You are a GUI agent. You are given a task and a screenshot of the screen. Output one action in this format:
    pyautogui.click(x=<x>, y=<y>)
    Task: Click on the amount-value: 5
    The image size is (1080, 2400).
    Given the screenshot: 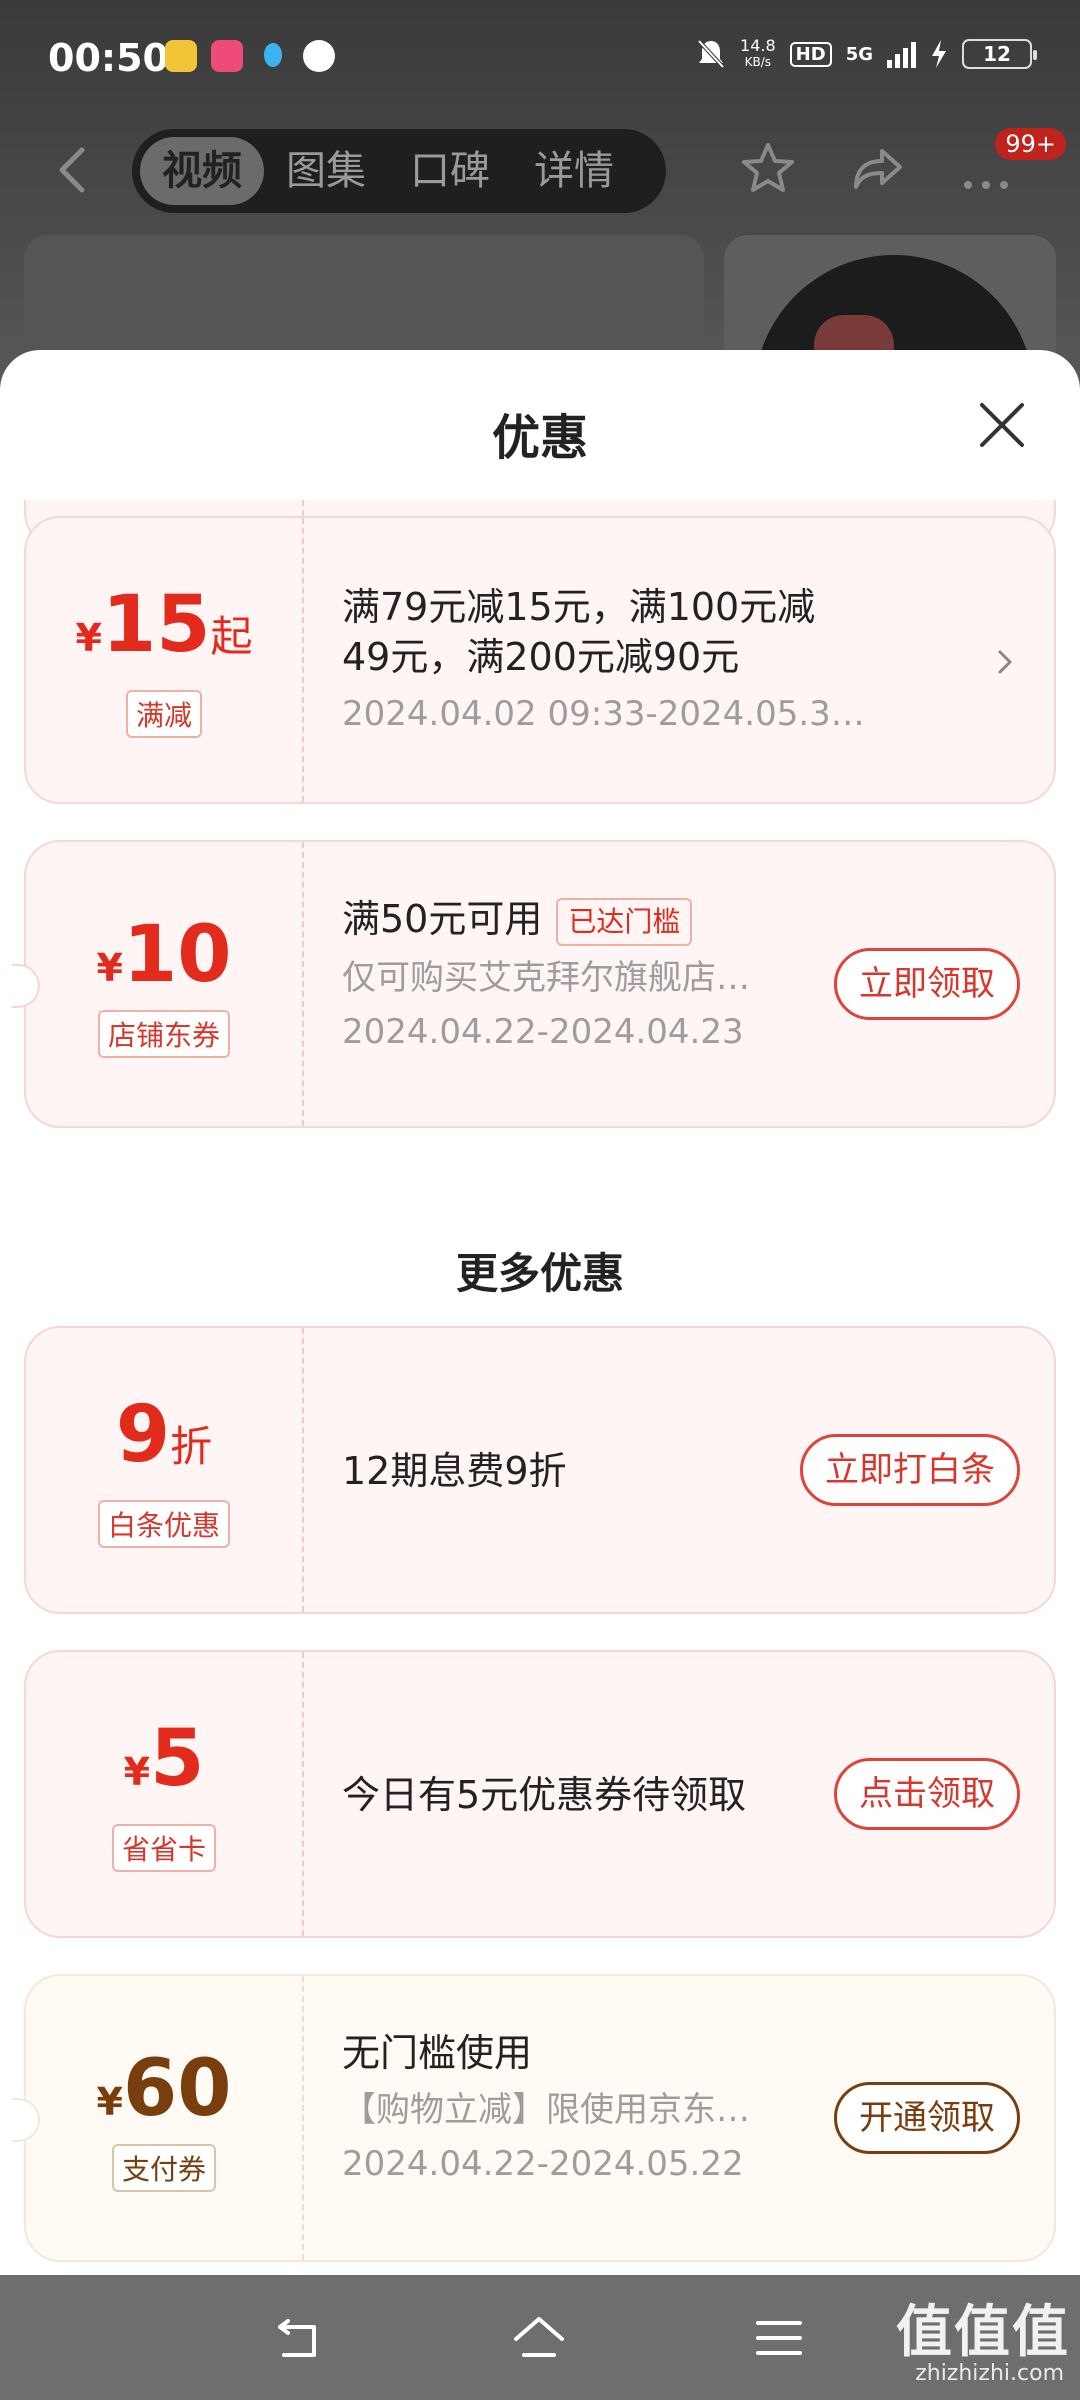 What is the action you would take?
    pyautogui.click(x=177, y=1759)
    